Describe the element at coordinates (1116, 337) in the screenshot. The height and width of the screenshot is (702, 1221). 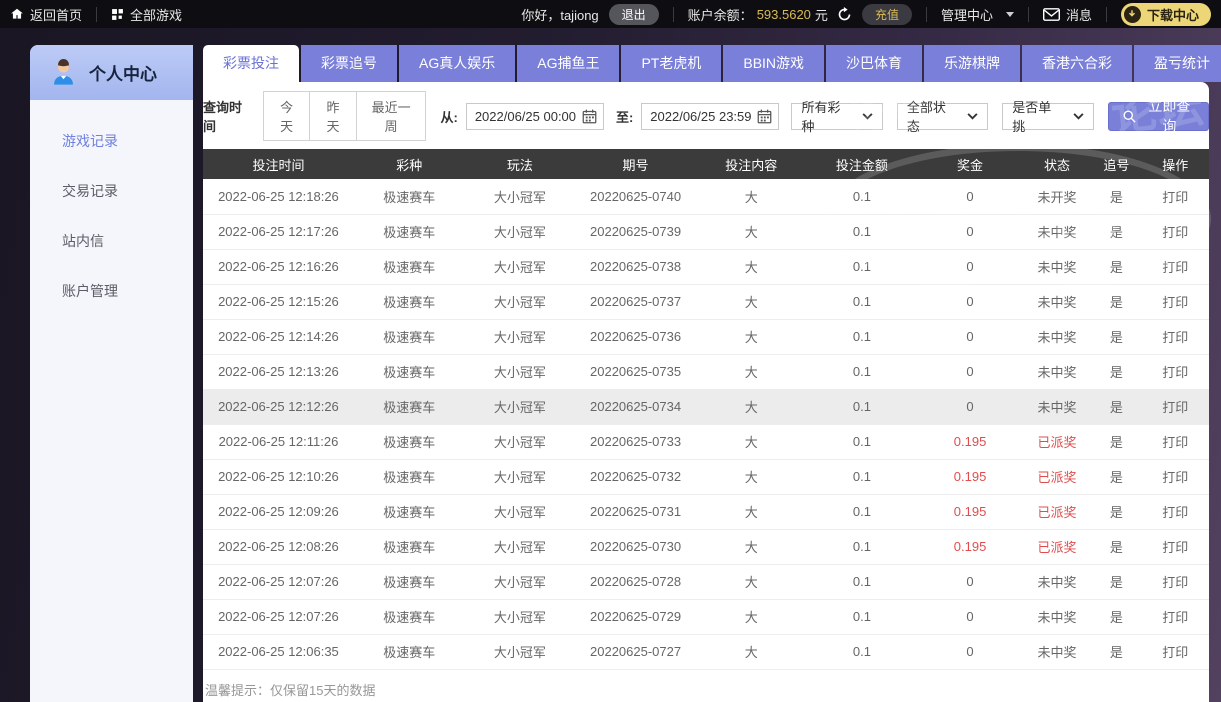
I see `cell-chase: 是` at that location.